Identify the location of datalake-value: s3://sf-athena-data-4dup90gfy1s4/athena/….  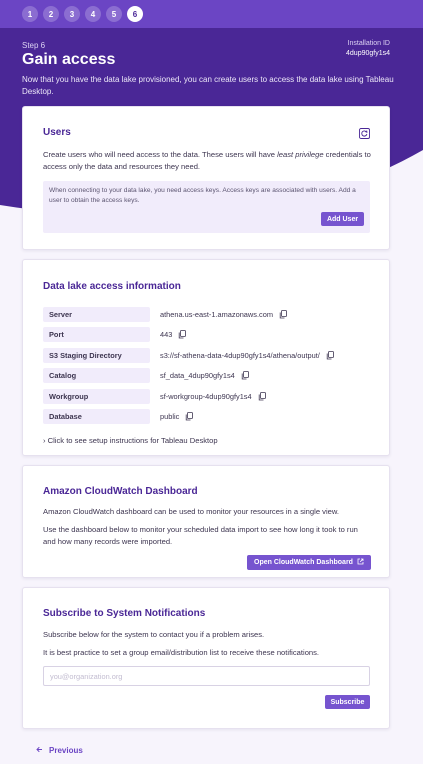
(247, 355).